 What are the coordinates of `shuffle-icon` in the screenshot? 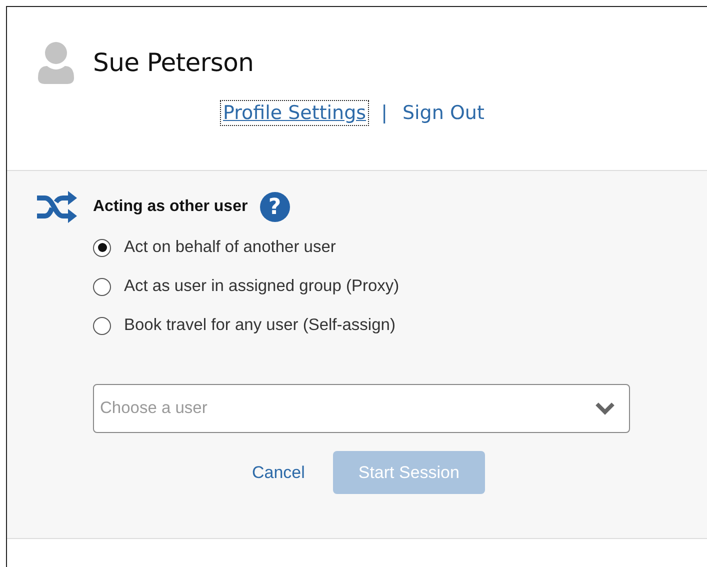 It's located at (56, 207).